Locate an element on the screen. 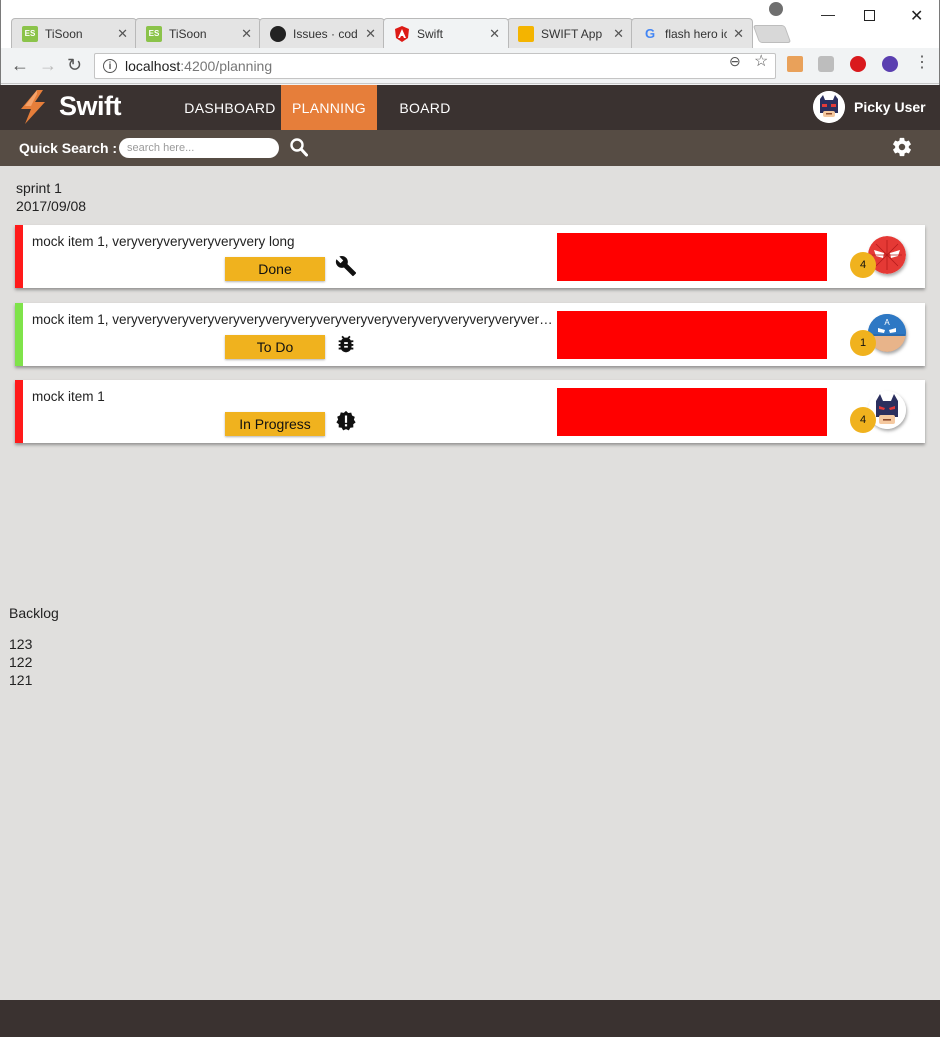 The width and height of the screenshot is (940, 1037). back-icon: ← is located at coordinates (20, 65).